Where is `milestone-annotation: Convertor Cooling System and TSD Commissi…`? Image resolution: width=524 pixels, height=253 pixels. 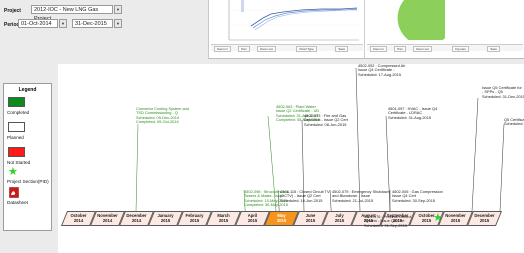
milestone-annotation: Convertor Cooling System and TSD Commissi… is located at coordinates (162, 115).